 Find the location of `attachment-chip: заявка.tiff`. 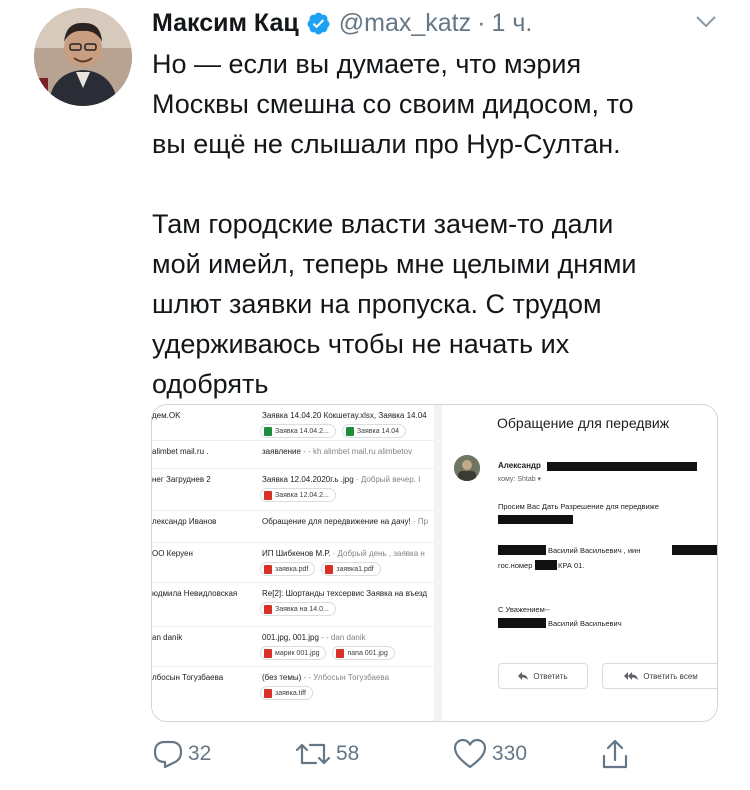

attachment-chip: заявка.tiff is located at coordinates (286, 693).